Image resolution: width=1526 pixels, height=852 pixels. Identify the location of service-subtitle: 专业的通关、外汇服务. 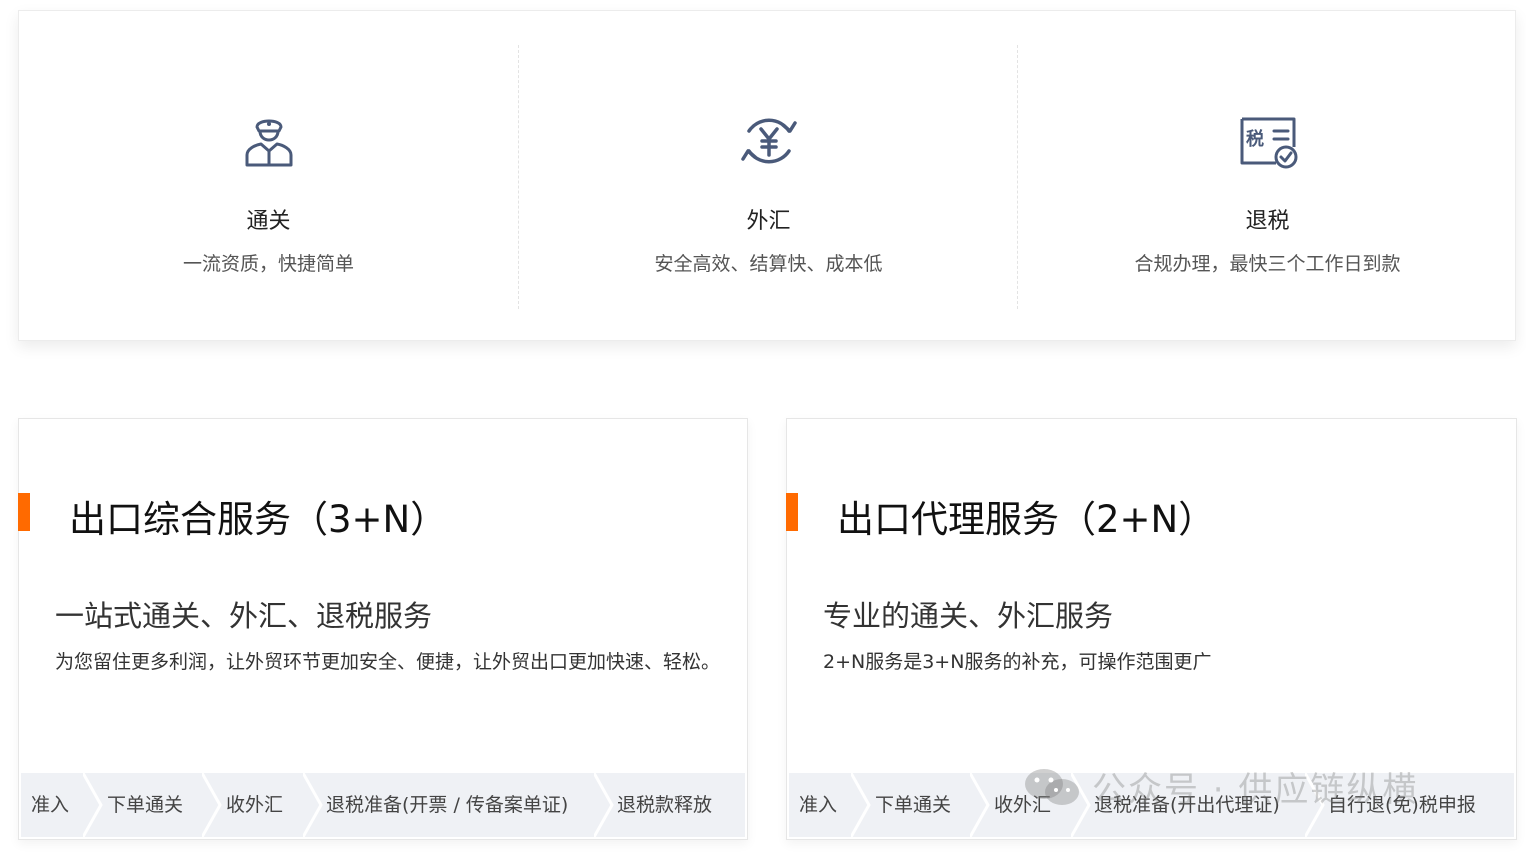
(968, 616).